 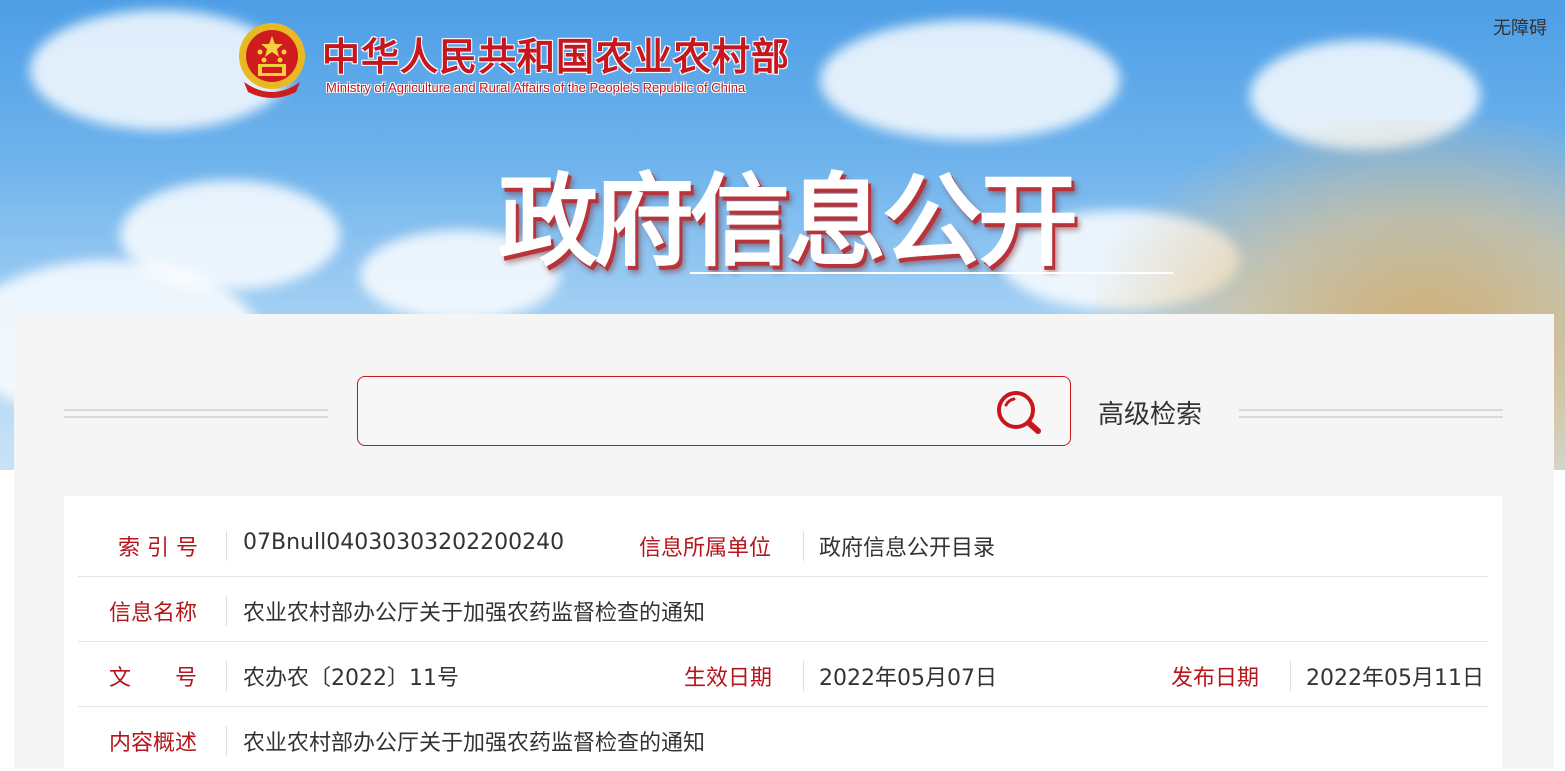 I want to click on search-icon, so click(x=1020, y=413).